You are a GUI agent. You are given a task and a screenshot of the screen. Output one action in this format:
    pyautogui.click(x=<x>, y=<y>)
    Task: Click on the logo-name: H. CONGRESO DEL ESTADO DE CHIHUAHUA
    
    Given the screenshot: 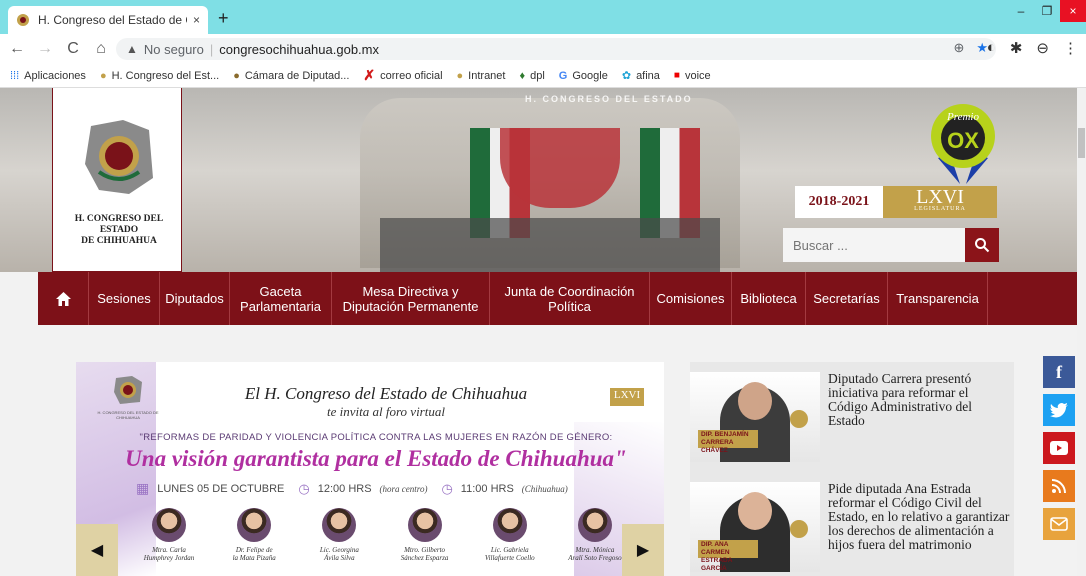 What is the action you would take?
    pyautogui.click(x=119, y=230)
    